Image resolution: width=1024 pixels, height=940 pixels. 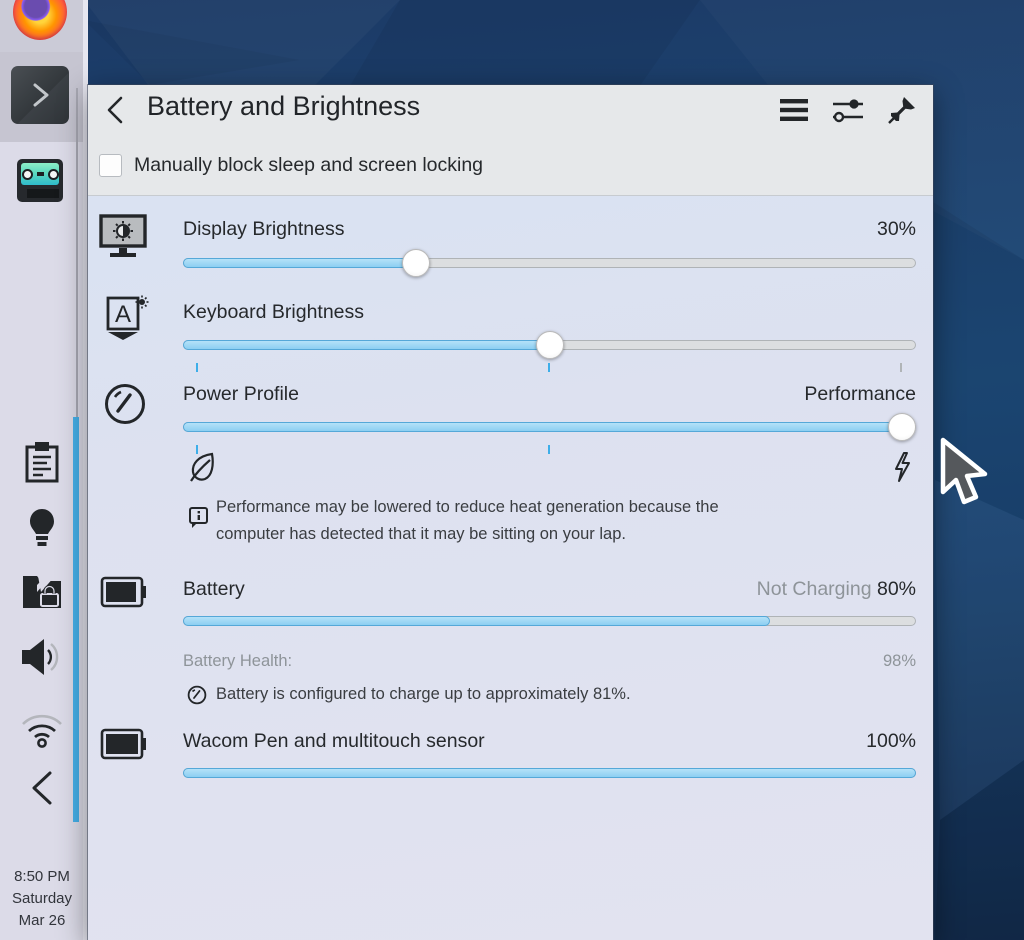 I want to click on wifi-tray-icon, so click(x=42, y=729).